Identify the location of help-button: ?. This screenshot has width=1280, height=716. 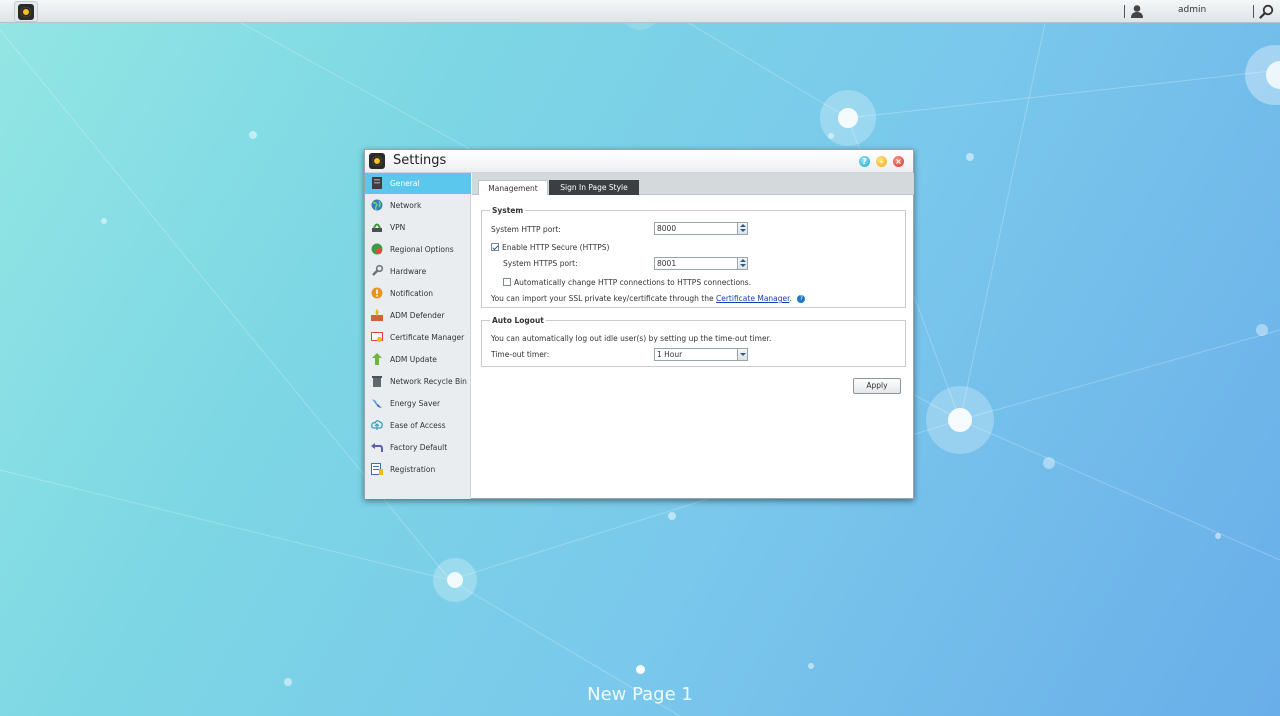
(864, 161).